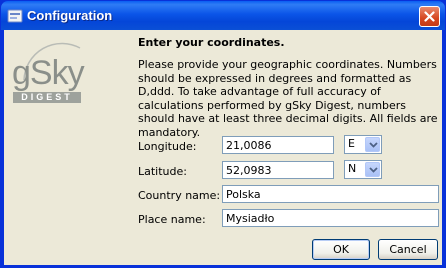  What do you see at coordinates (179, 195) in the screenshot?
I see `country-label: Country name:` at bounding box center [179, 195].